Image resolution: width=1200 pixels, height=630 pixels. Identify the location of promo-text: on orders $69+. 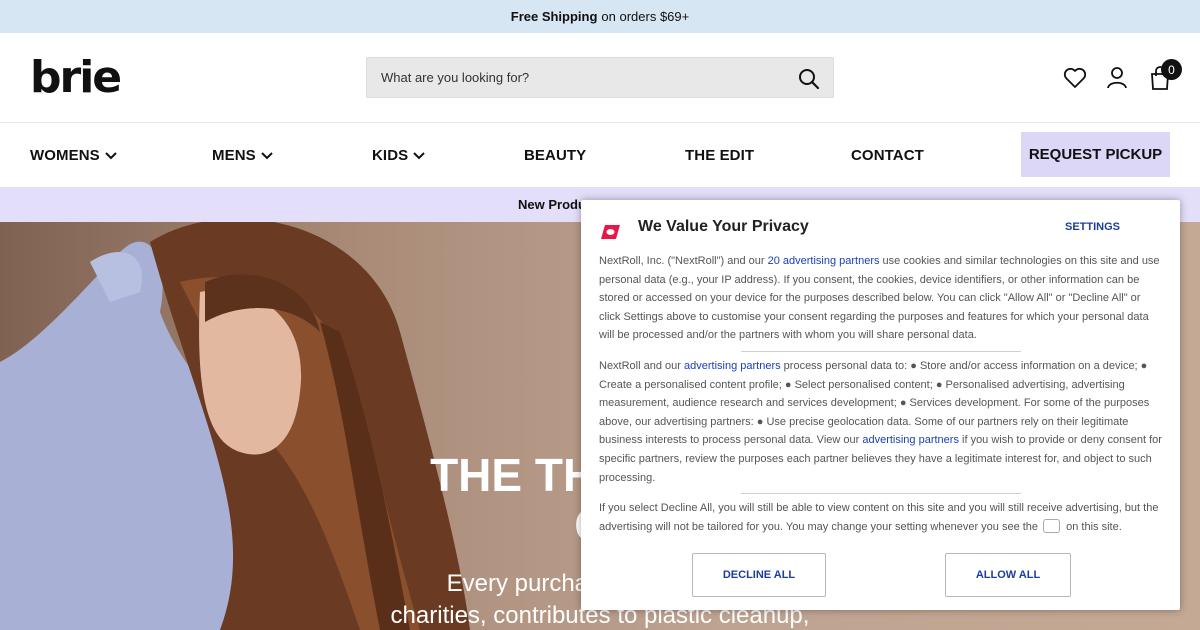
(645, 16).